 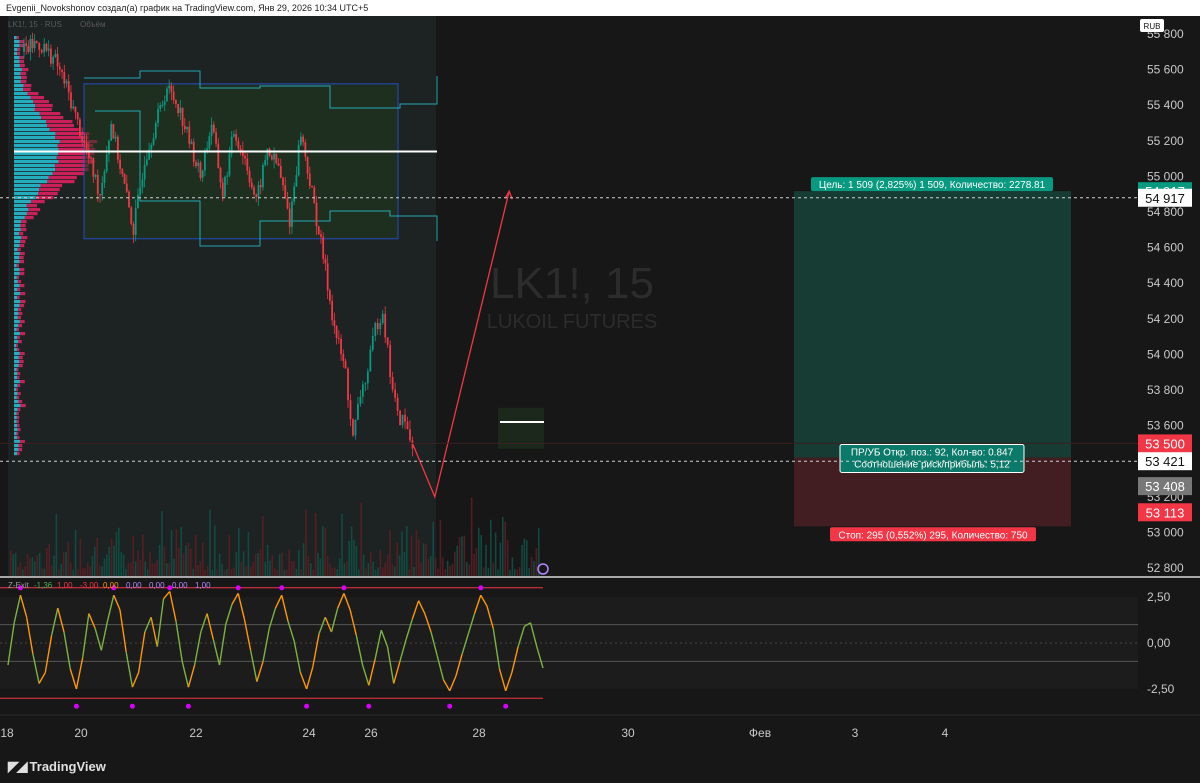 What do you see at coordinates (1161, 689) in the screenshot?
I see `oscillator-tick-label: -2,50` at bounding box center [1161, 689].